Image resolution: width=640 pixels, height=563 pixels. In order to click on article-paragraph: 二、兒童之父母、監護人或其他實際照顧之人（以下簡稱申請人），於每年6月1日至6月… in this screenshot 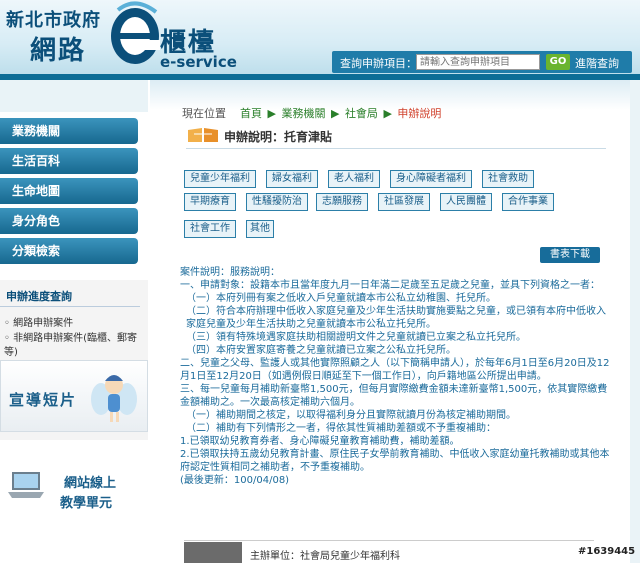, I will do `click(395, 370)`.